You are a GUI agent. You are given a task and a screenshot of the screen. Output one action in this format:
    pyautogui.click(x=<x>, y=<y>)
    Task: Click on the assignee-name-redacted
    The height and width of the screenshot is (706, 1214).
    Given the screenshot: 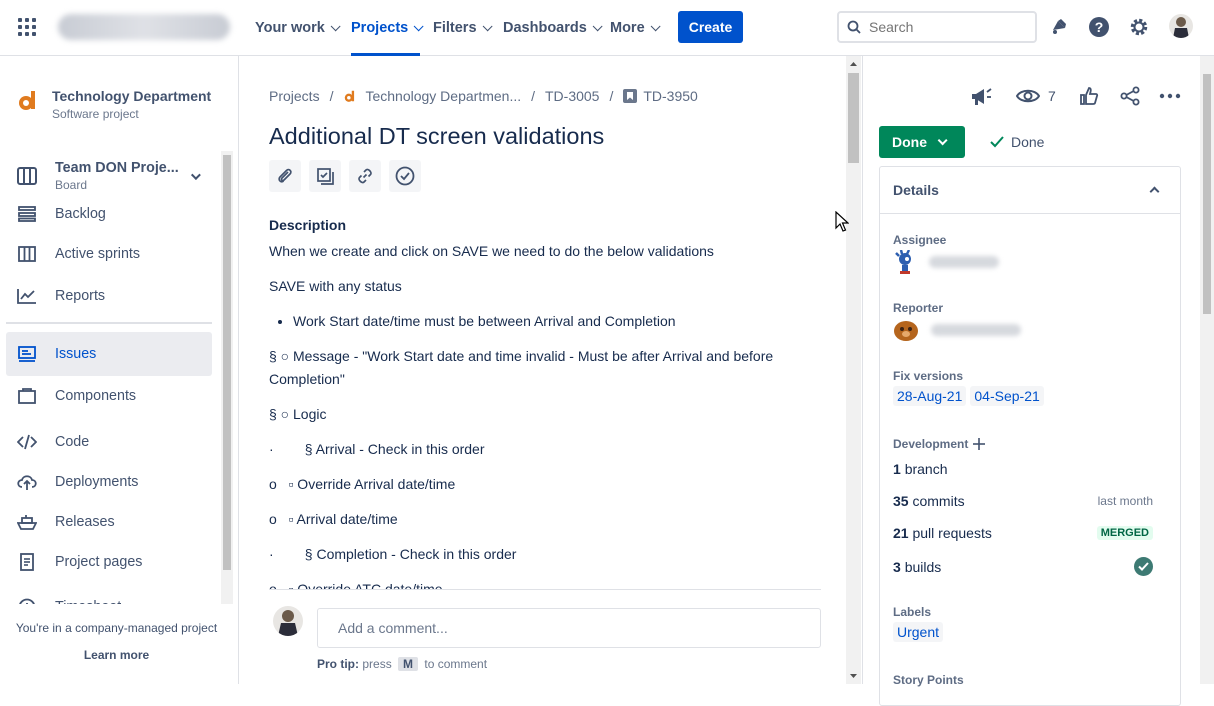 What is the action you would take?
    pyautogui.click(x=964, y=262)
    